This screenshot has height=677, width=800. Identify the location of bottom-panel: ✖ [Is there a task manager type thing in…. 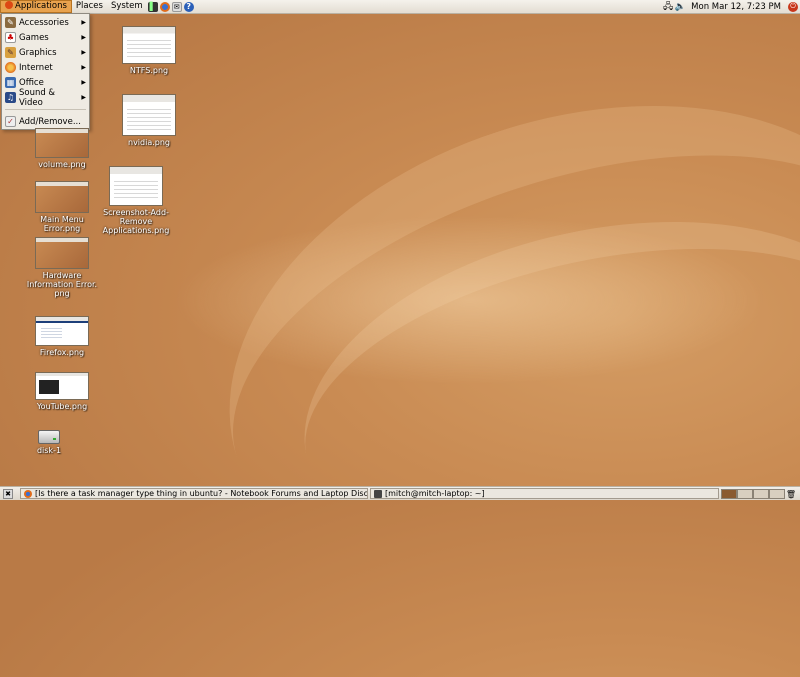
(400, 493).